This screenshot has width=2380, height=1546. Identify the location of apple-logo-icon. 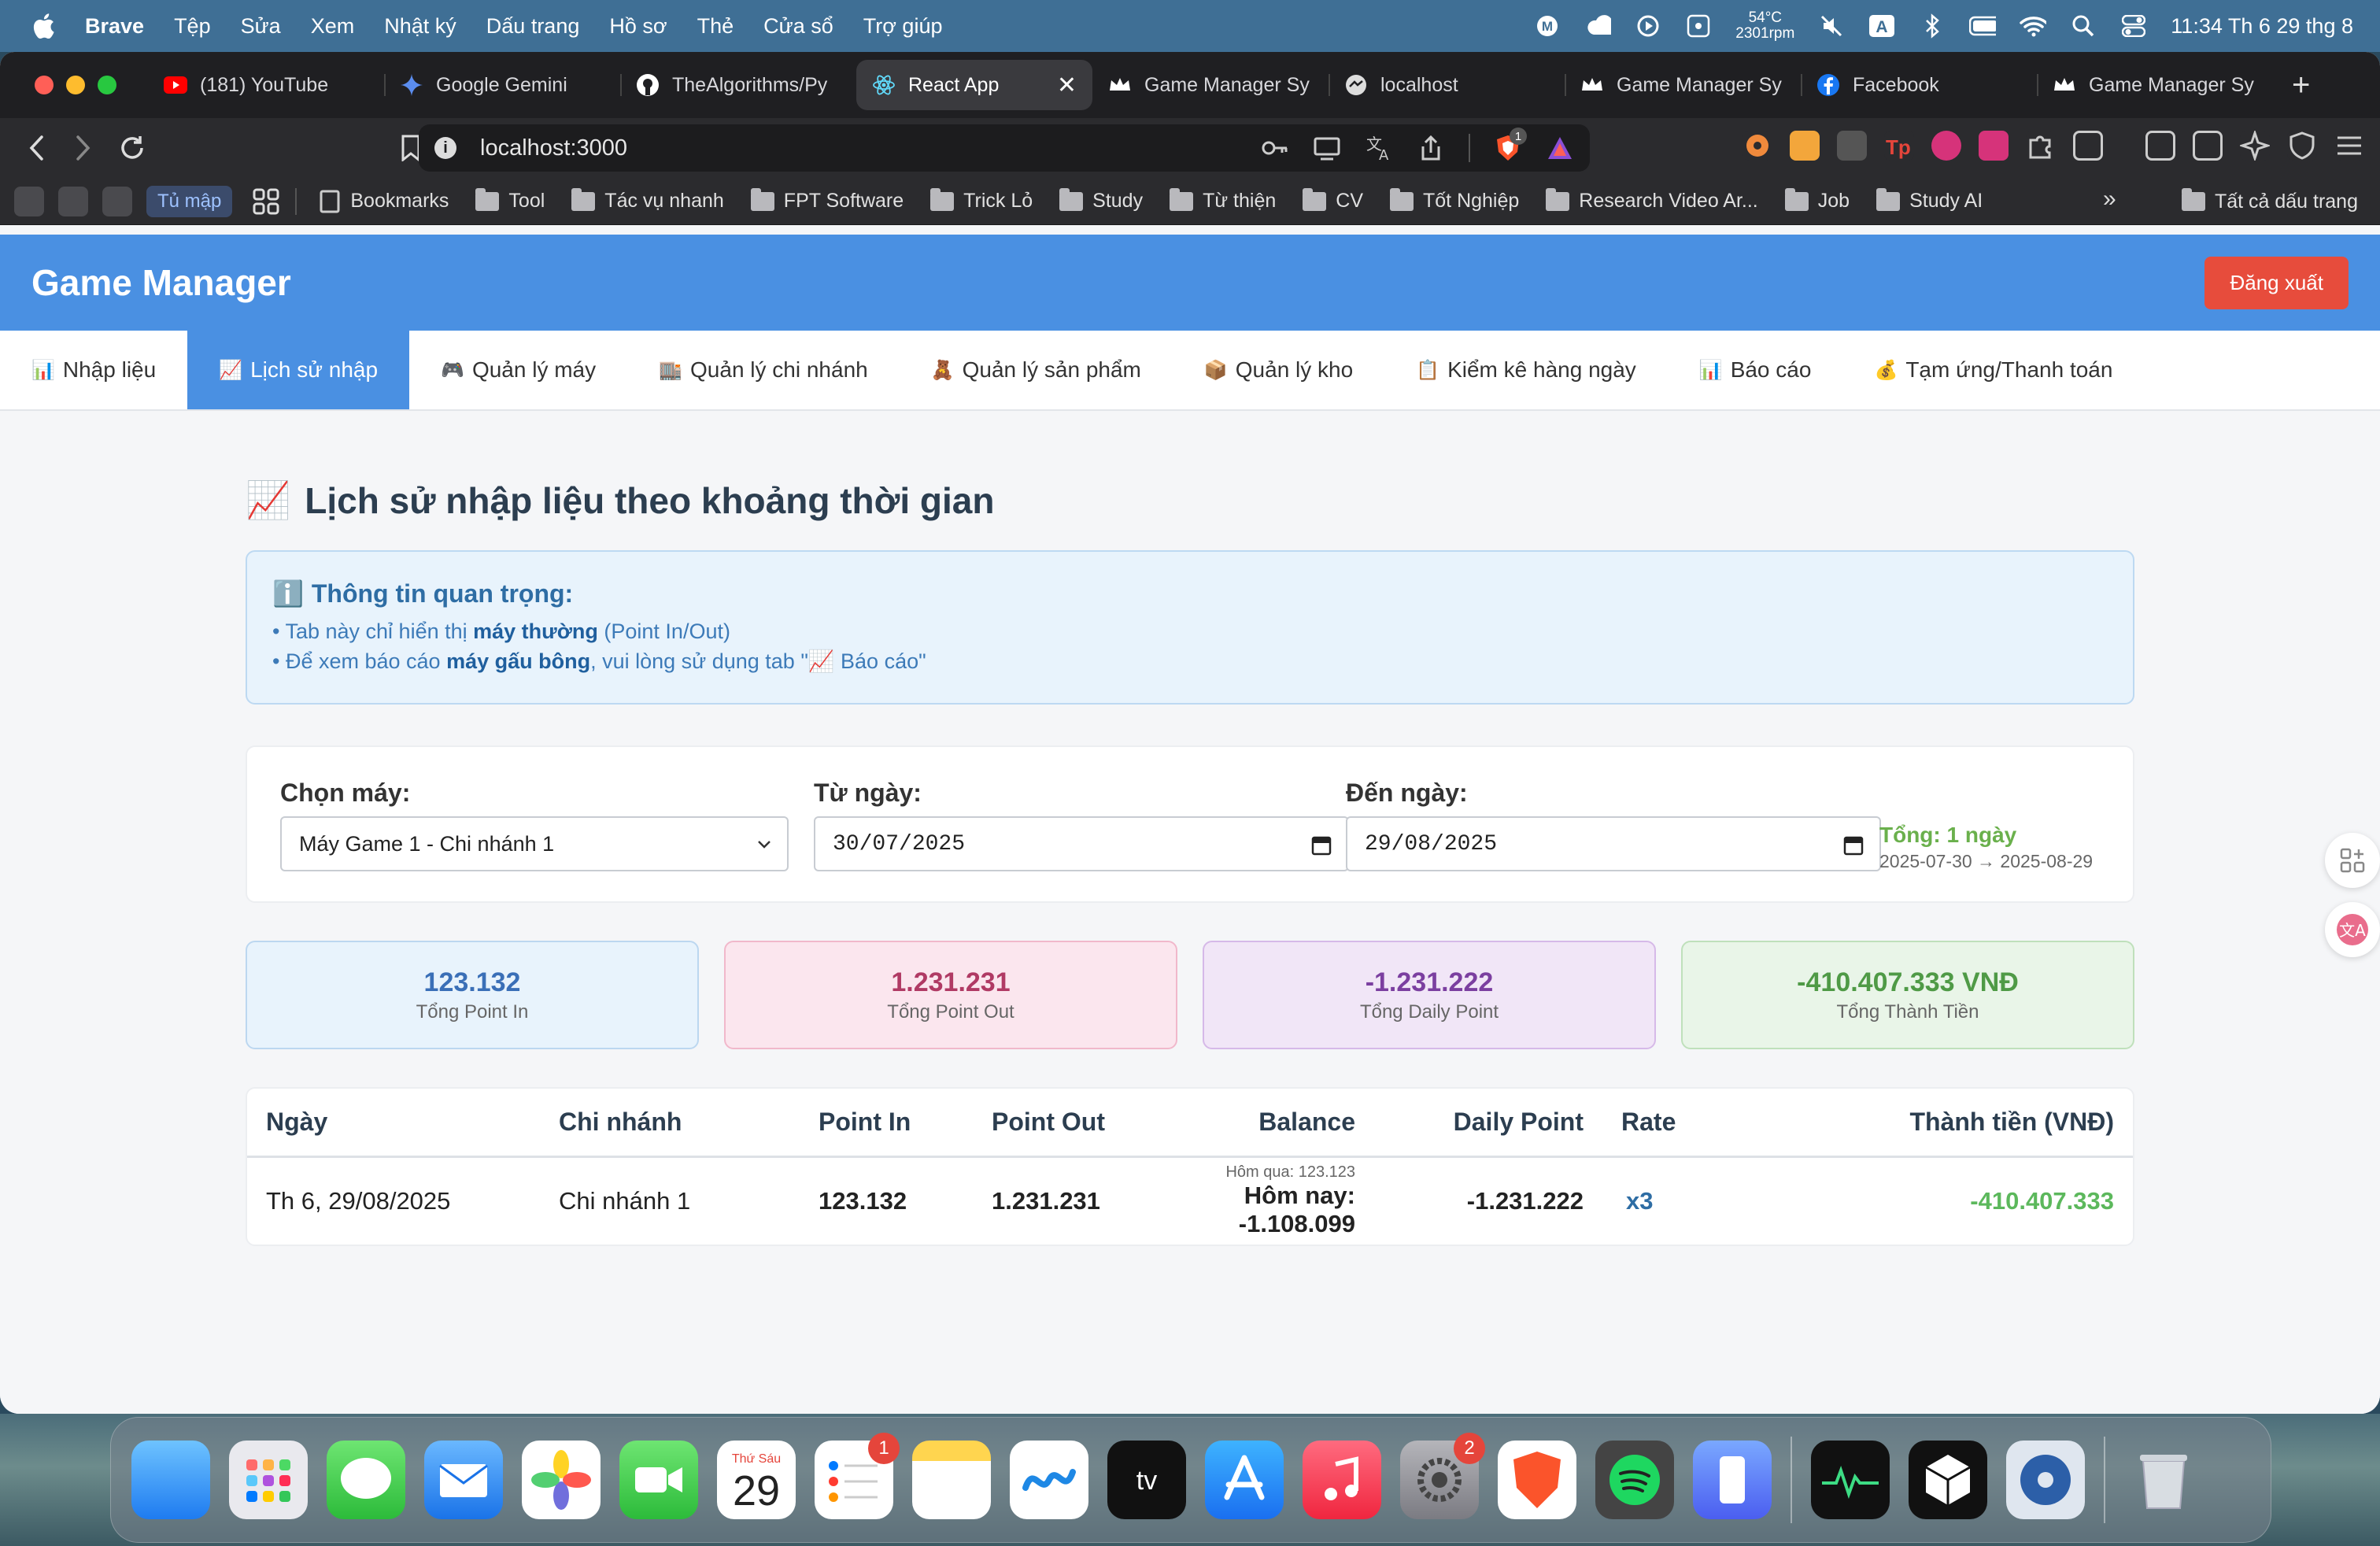
(43, 26).